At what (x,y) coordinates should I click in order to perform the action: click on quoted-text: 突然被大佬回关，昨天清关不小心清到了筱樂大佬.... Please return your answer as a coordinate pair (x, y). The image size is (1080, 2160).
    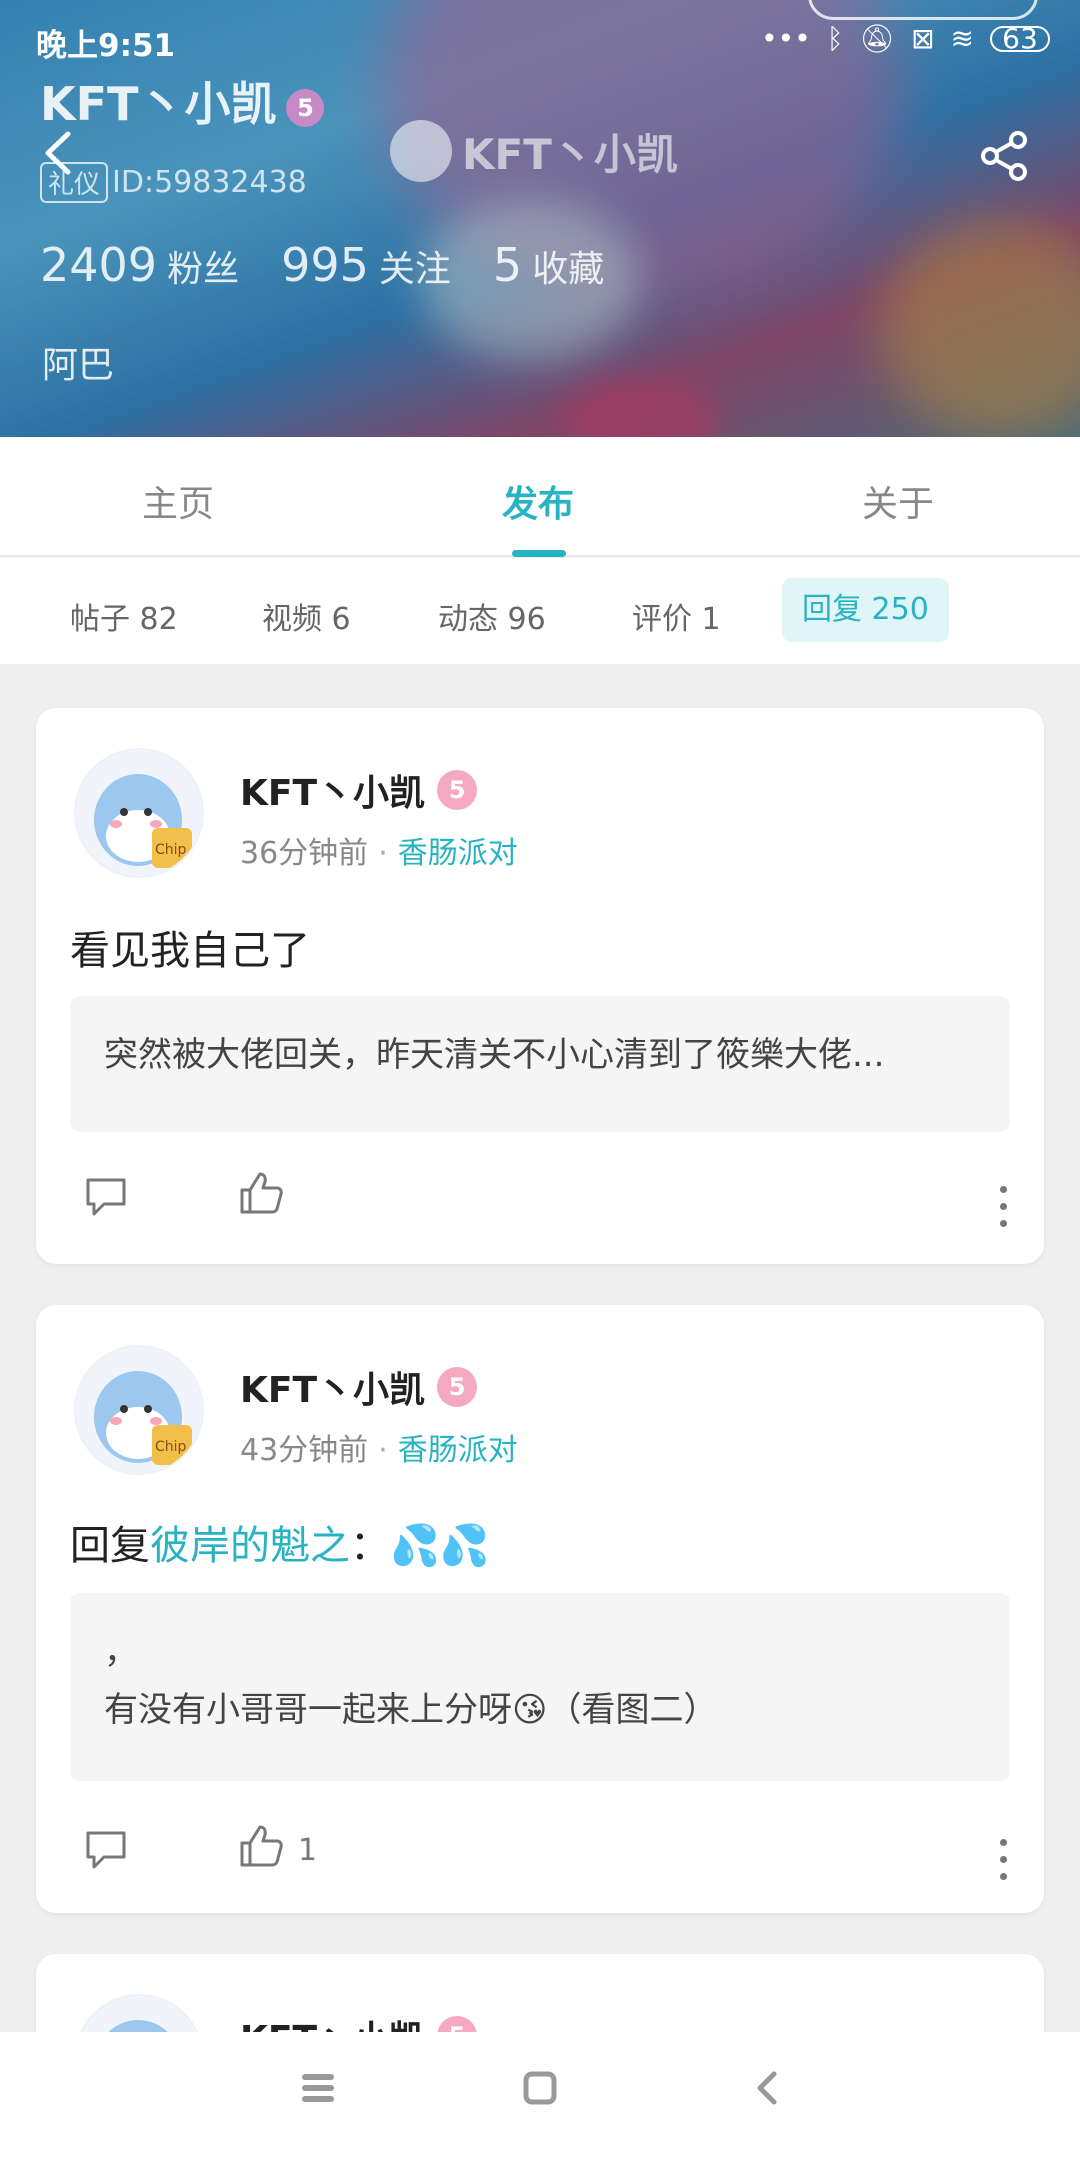
    Looking at the image, I should click on (494, 1055).